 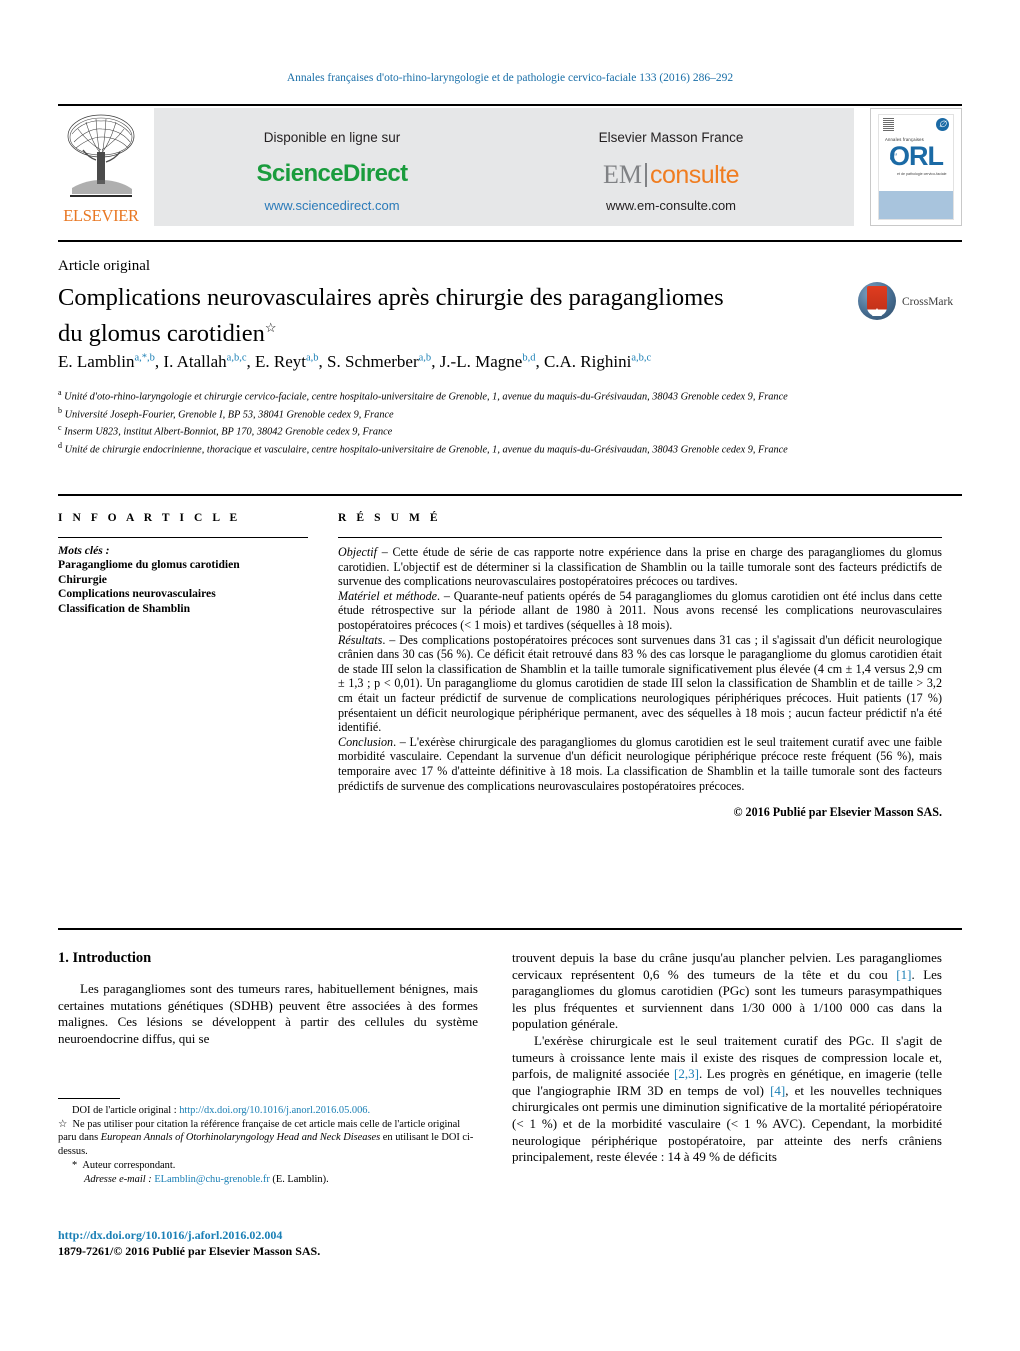 I want to click on crossmark-badge: CrossMark, so click(x=910, y=302).